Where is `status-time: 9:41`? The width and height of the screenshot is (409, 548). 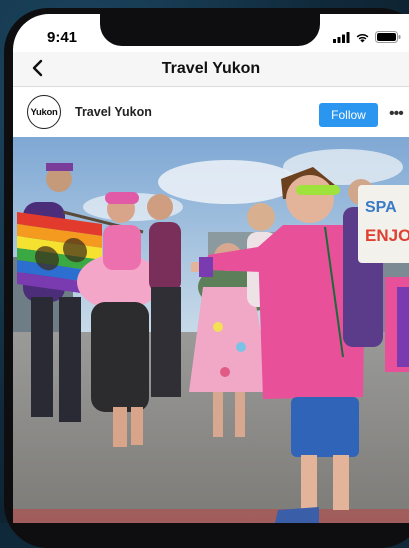
status-time: 9:41 is located at coordinates (62, 37).